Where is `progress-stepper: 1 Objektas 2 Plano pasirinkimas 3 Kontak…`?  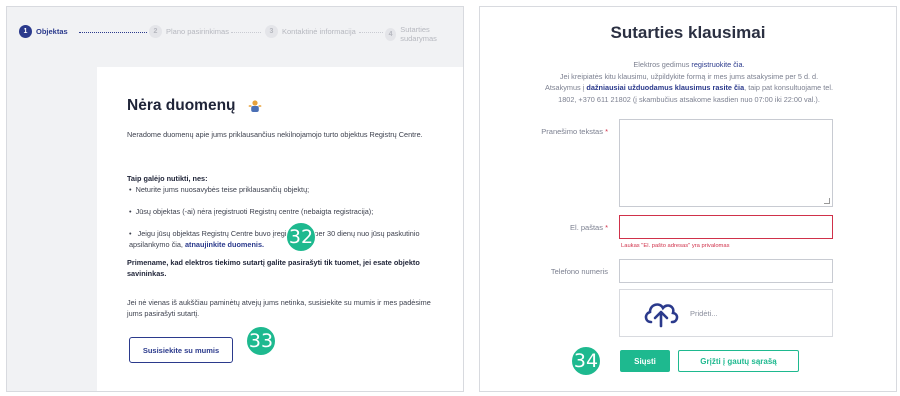
progress-stepper: 1 Objektas 2 Plano pasirinkimas 3 Kontak… is located at coordinates (239, 34).